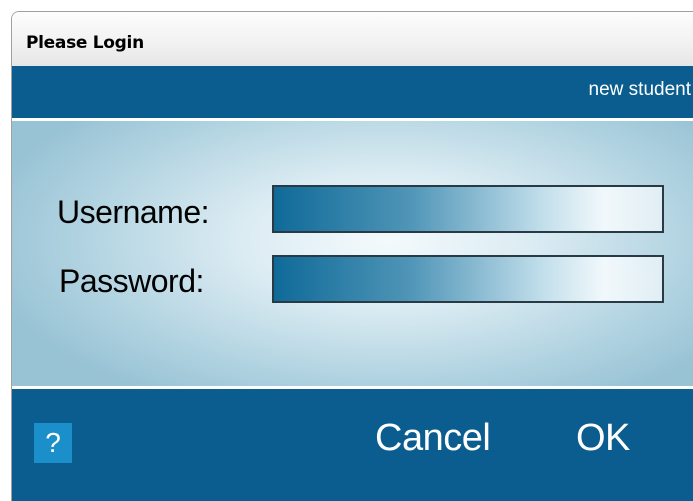  I want to click on username-label: Username:, so click(133, 212).